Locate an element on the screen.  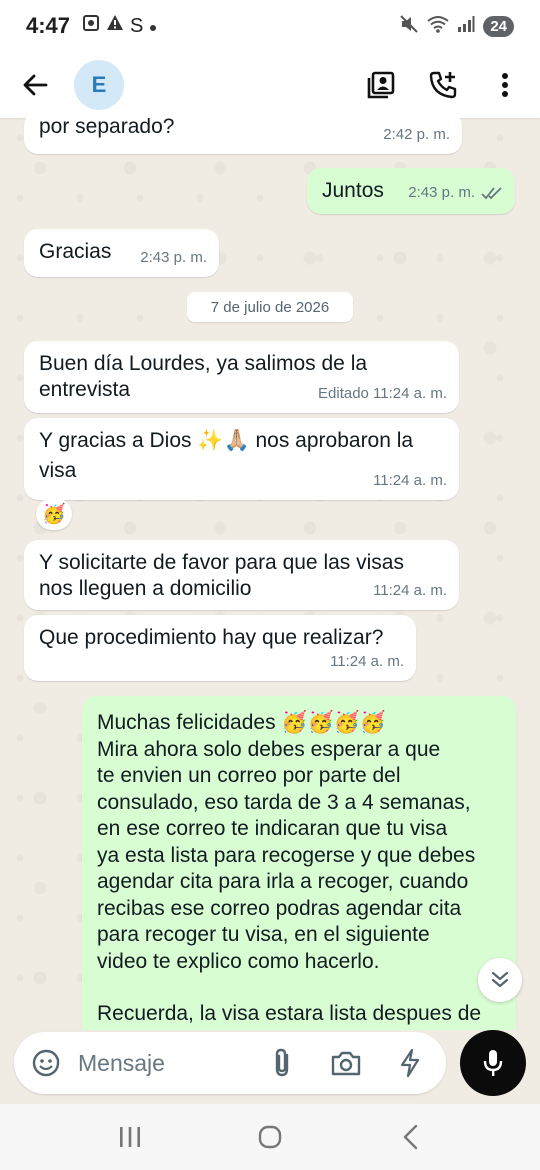
attach-button is located at coordinates (282, 1063).